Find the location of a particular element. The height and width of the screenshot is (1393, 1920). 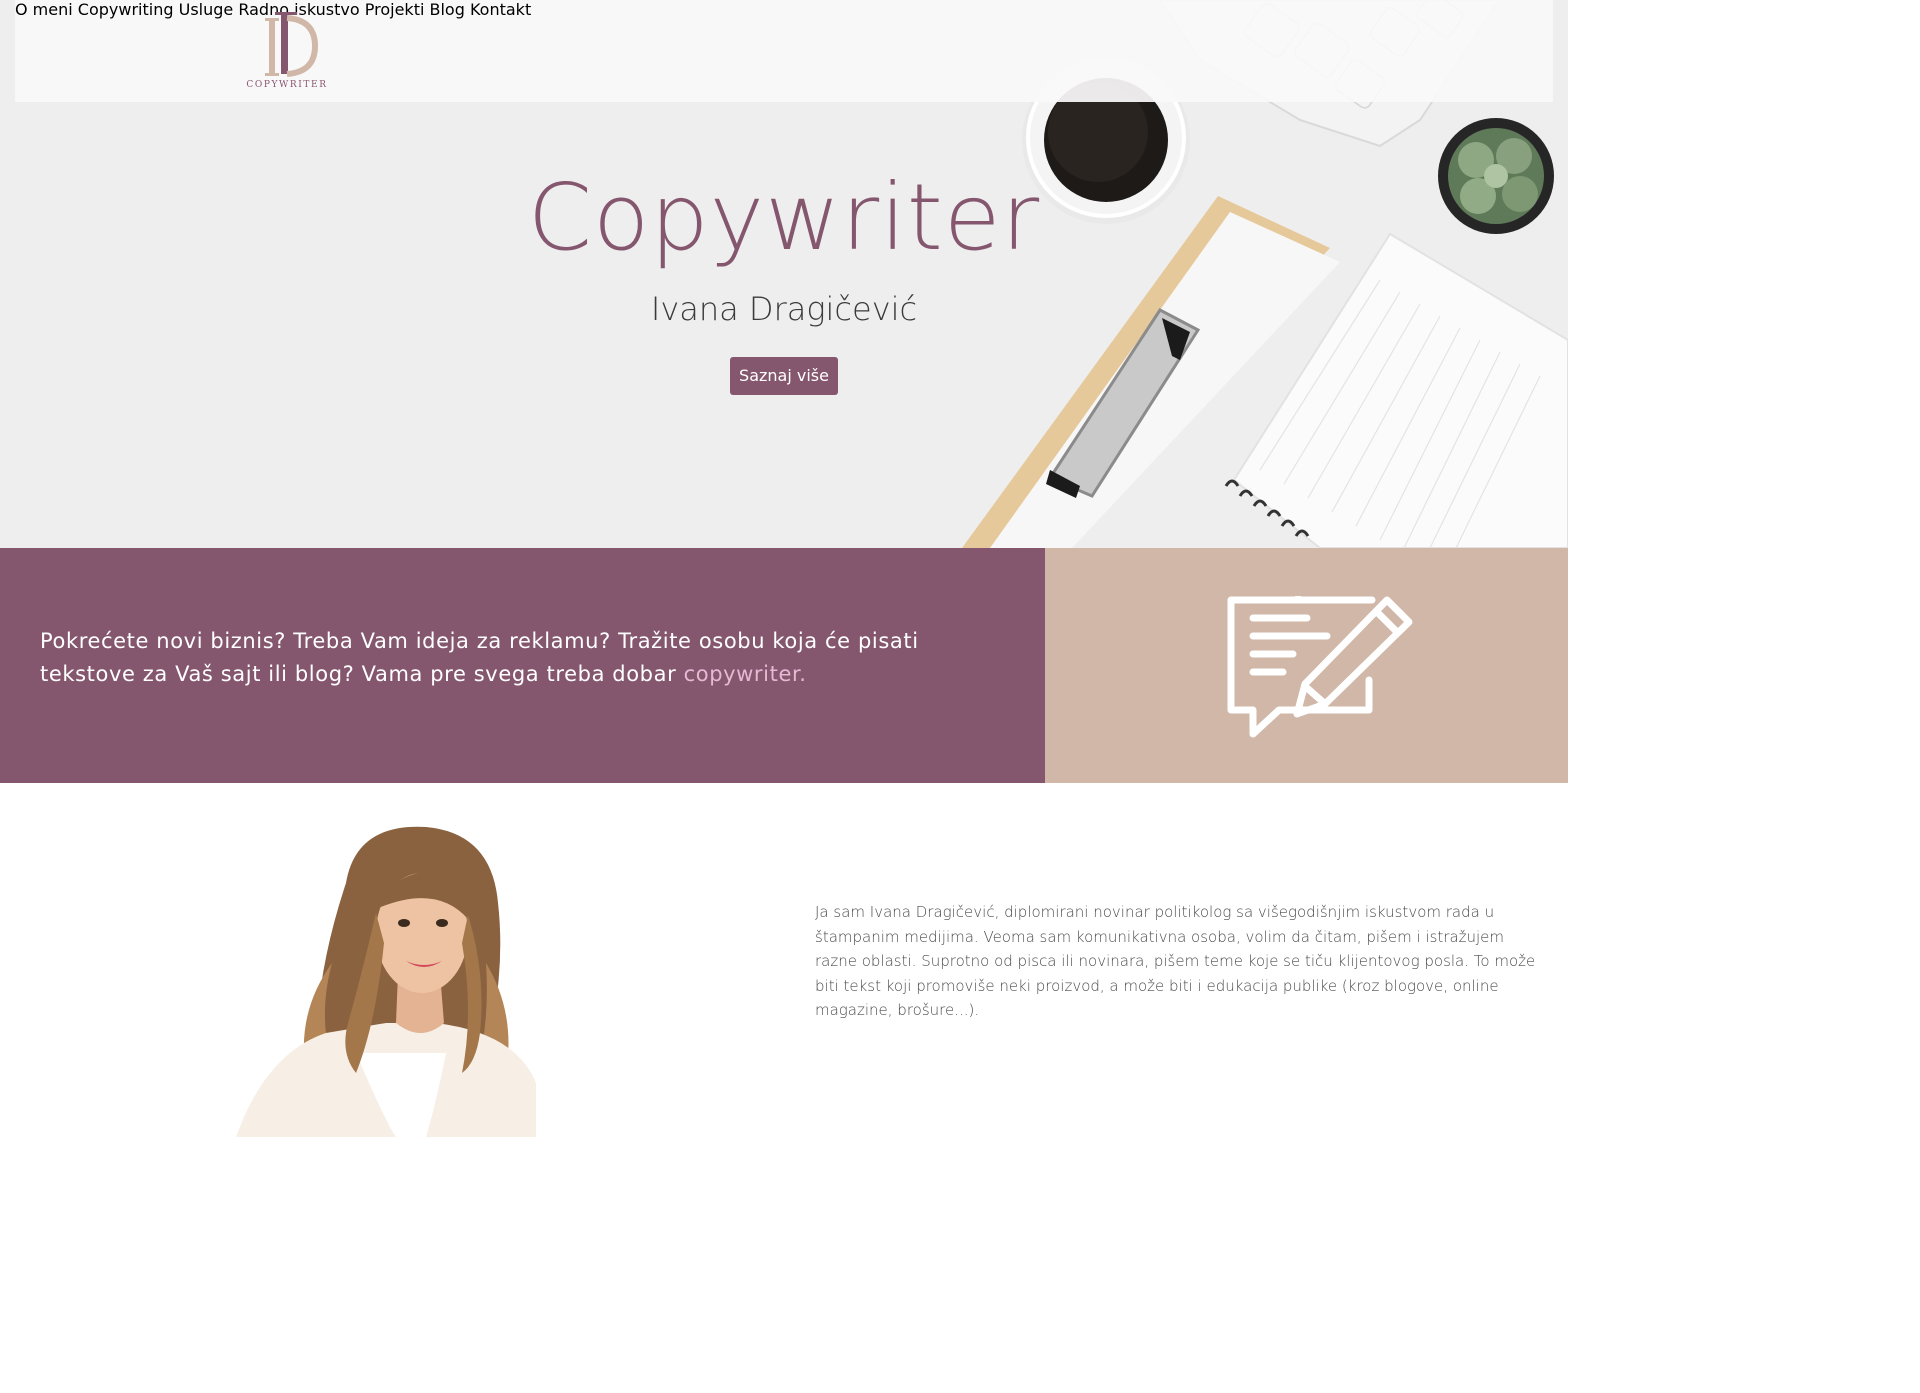

write-message-icon is located at coordinates (1320, 667).